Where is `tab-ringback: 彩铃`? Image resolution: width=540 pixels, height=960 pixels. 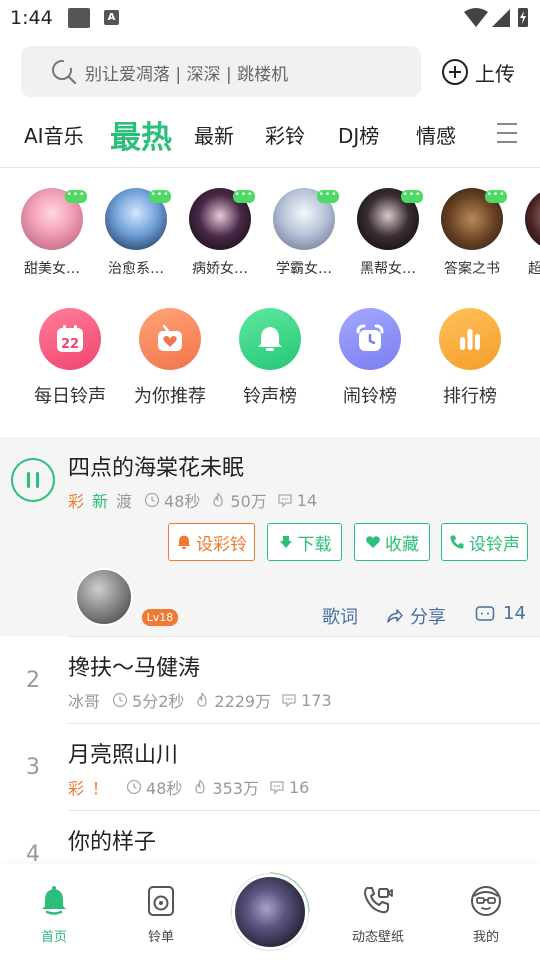
tab-ringback: 彩铃 is located at coordinates (285, 134).